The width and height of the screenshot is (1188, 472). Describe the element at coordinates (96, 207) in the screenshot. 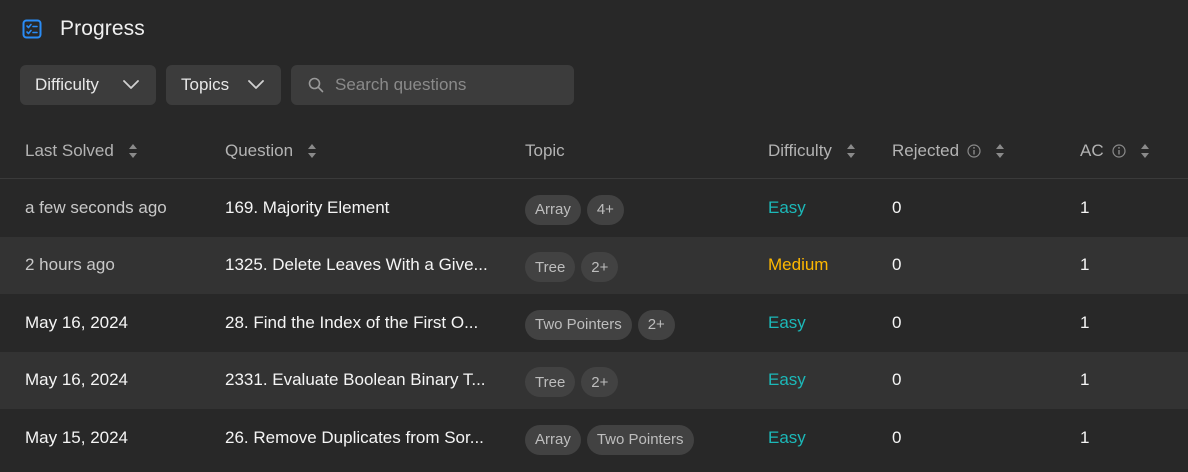

I see `last-solved-cell: a few seconds ago` at that location.